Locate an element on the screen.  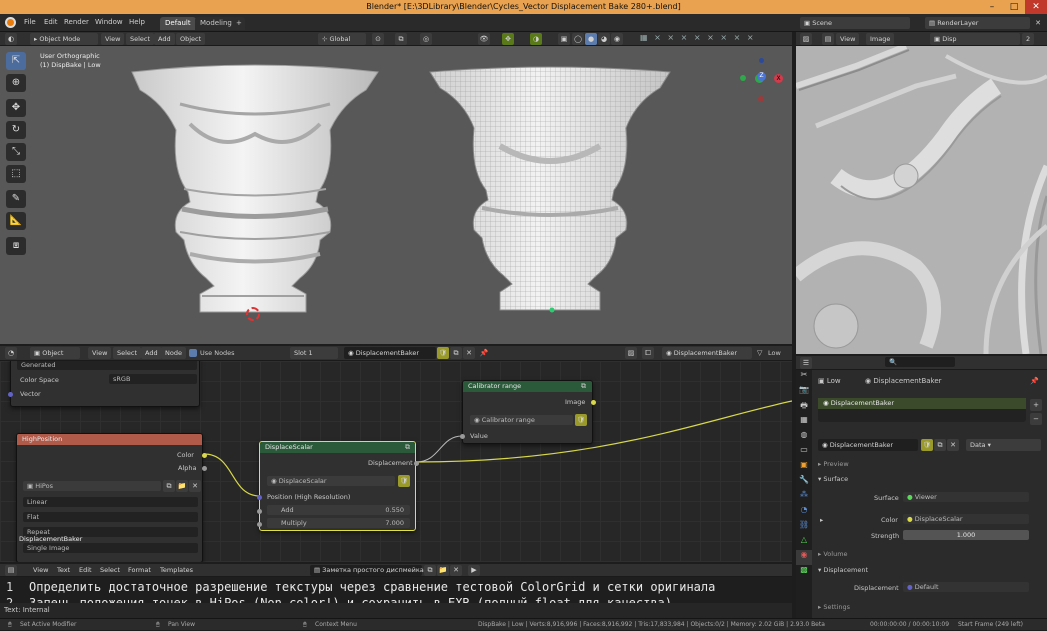
material-tab-icon: ◉ is located at coordinates (804, 557).